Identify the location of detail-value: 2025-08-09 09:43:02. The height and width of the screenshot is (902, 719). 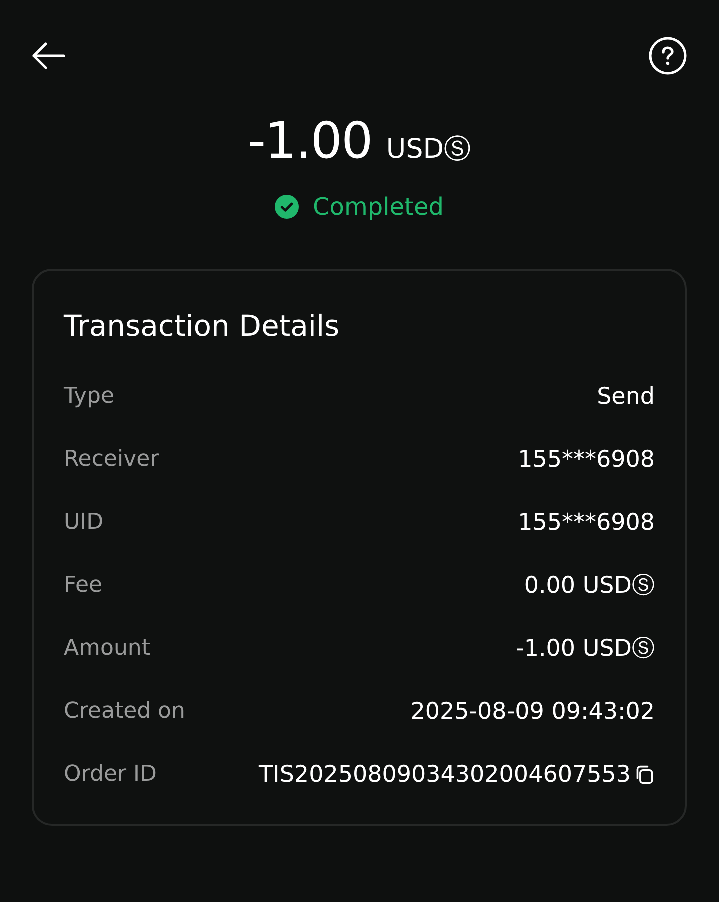
(532, 711).